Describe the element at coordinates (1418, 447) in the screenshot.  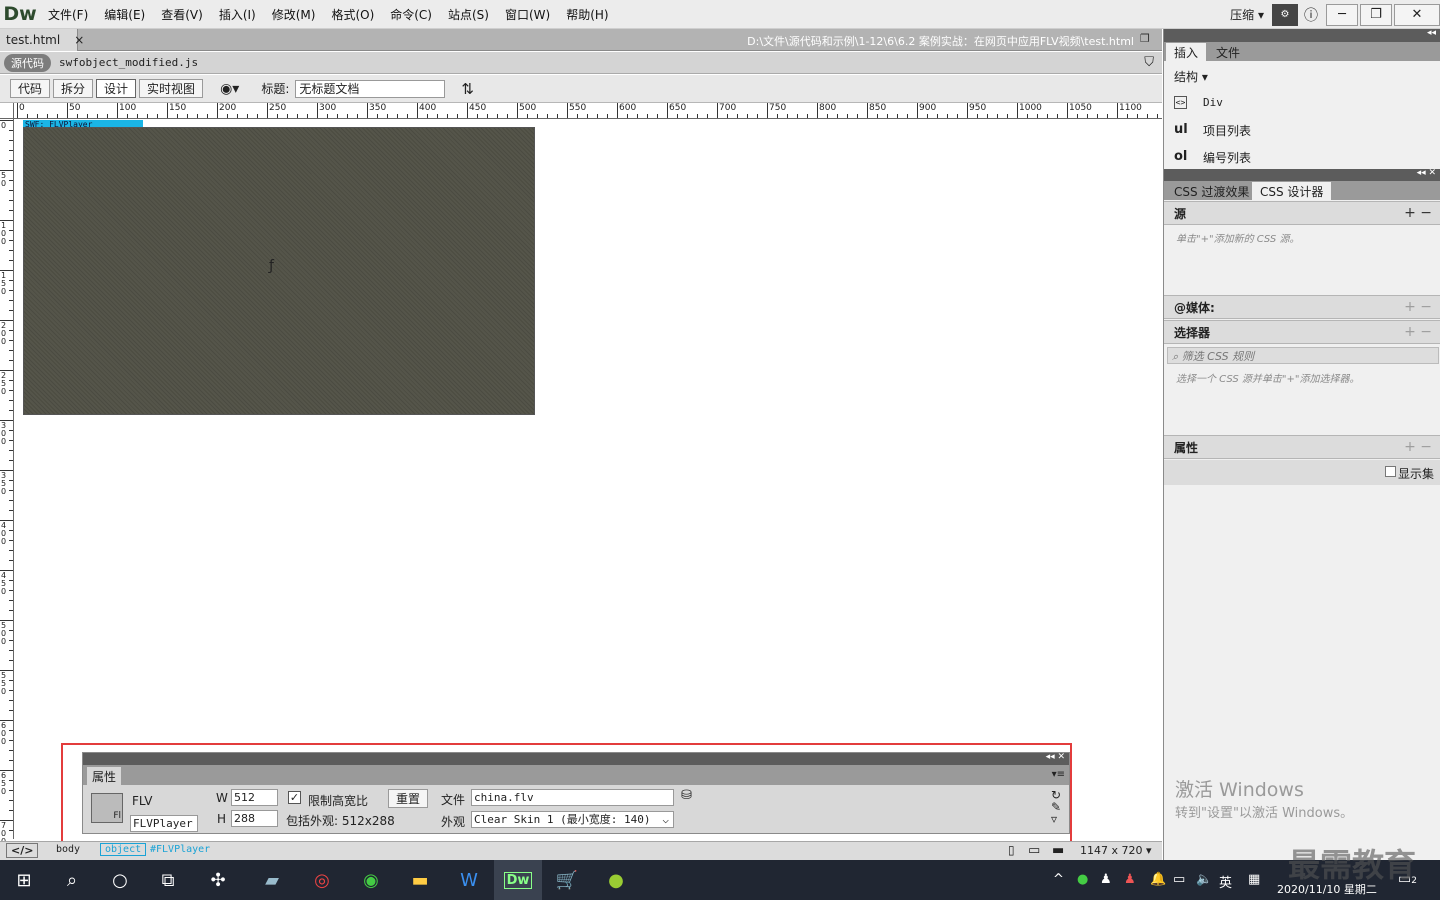
I see `add-property-icon: + −` at that location.